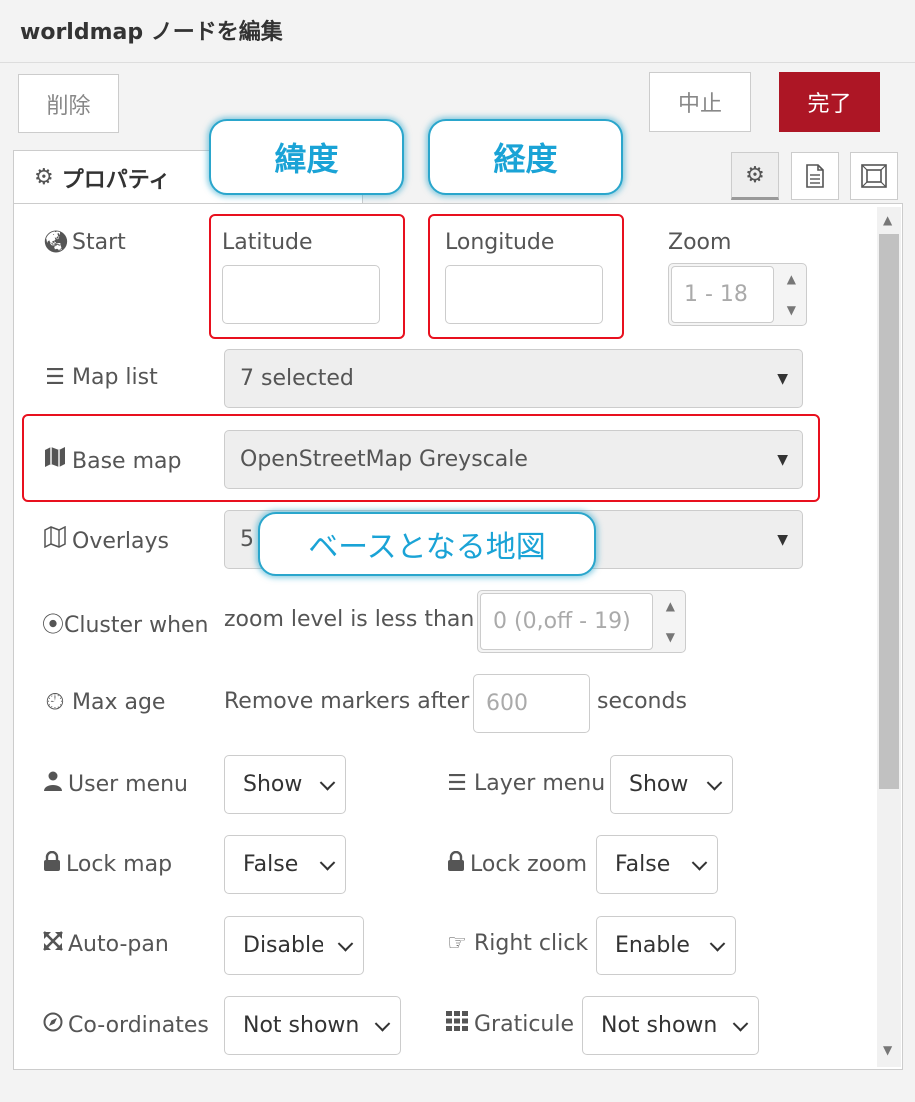 The width and height of the screenshot is (915, 1102). Describe the element at coordinates (116, 180) in the screenshot. I see `tab-properties-label: プロパティ` at that location.